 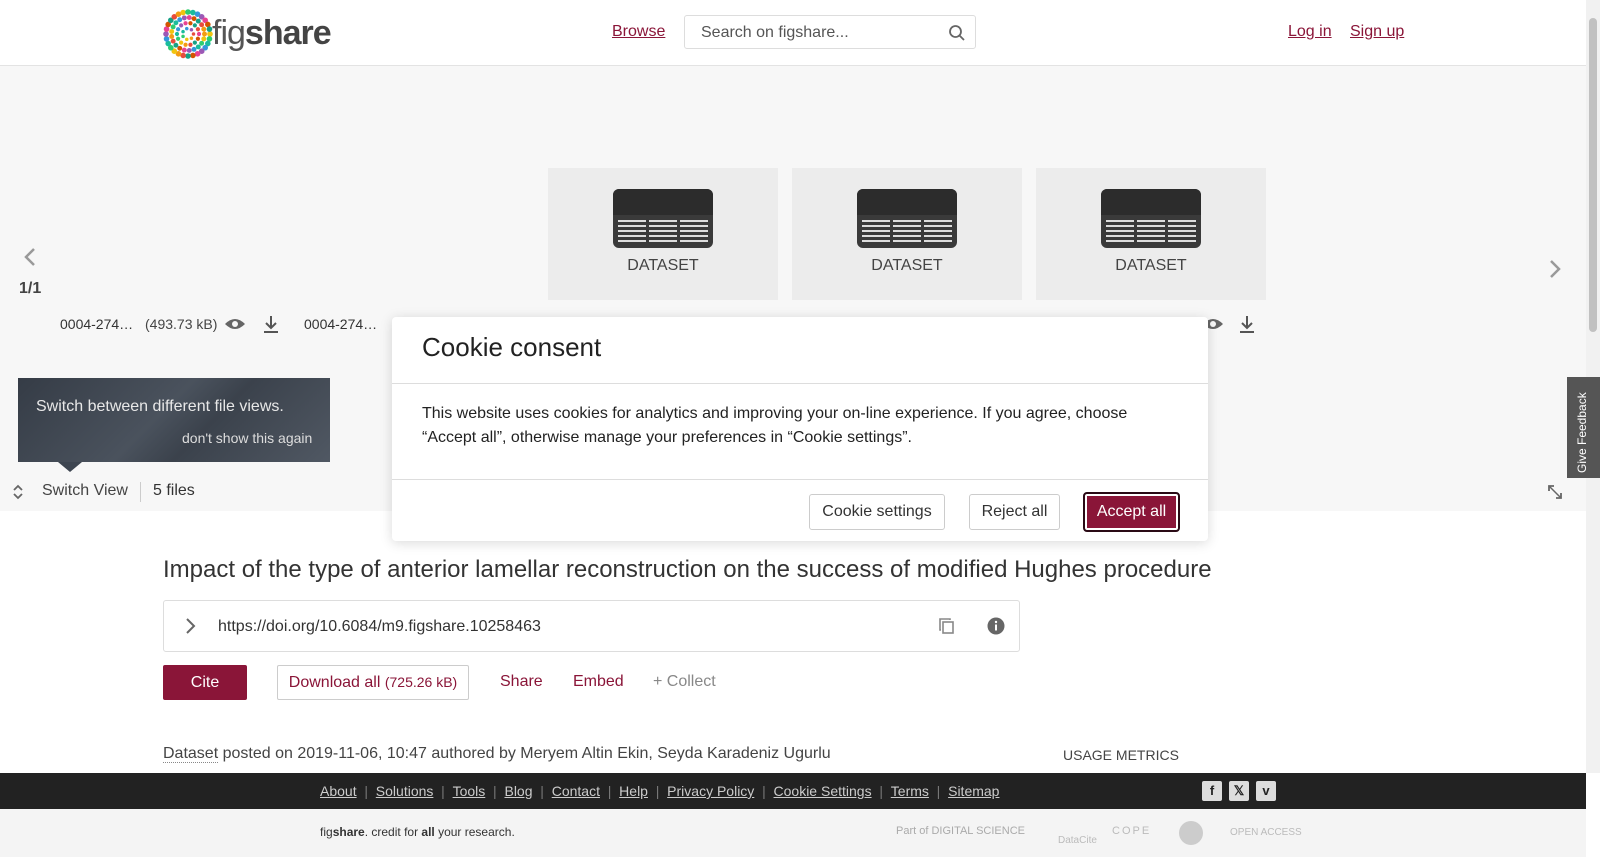 I want to click on footer-link-blog: Blog, so click(x=518, y=791).